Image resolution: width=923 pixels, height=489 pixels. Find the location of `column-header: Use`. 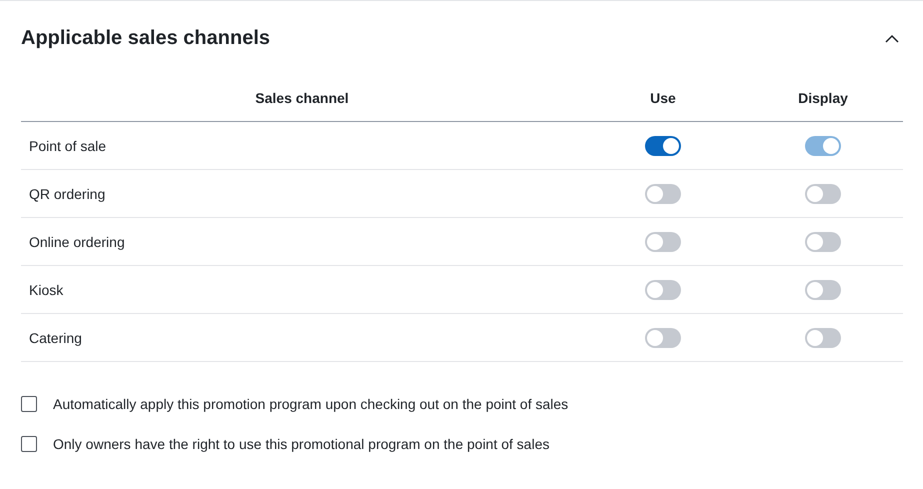

column-header: Use is located at coordinates (663, 98).